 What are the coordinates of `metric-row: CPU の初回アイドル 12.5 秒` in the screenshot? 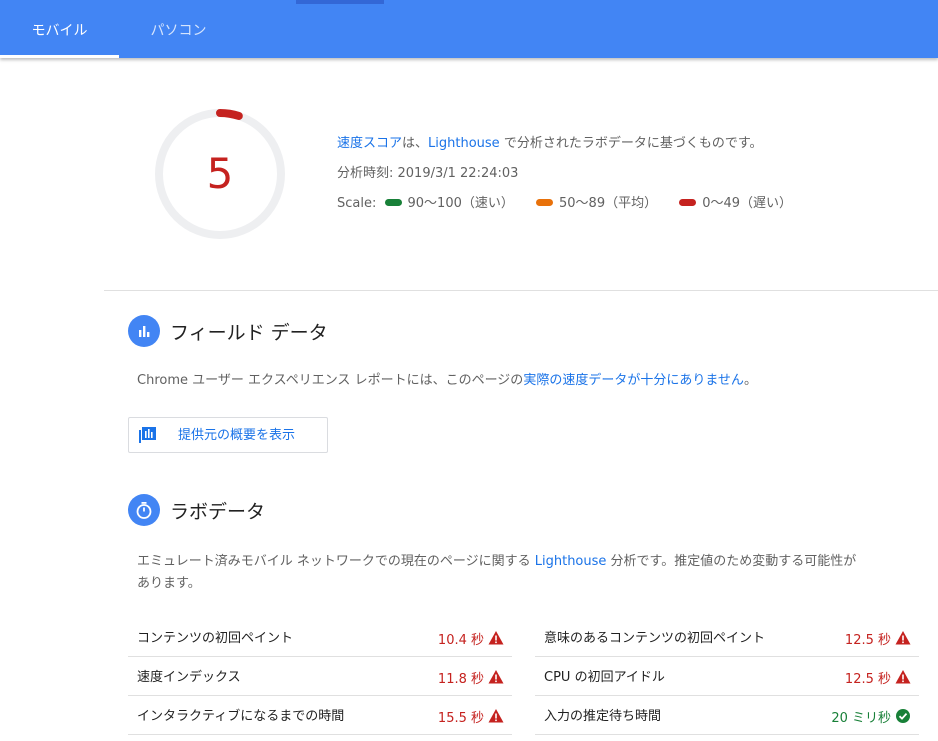 It's located at (727, 676).